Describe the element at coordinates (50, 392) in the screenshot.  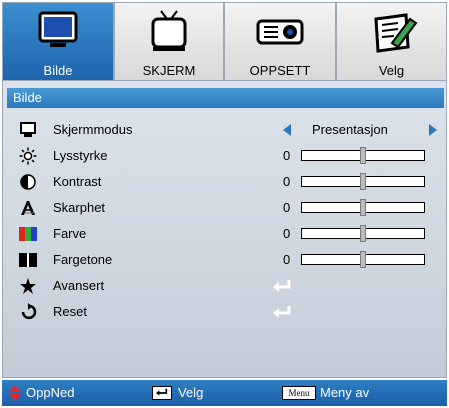
I see `footer-updown-label: OppNed` at that location.